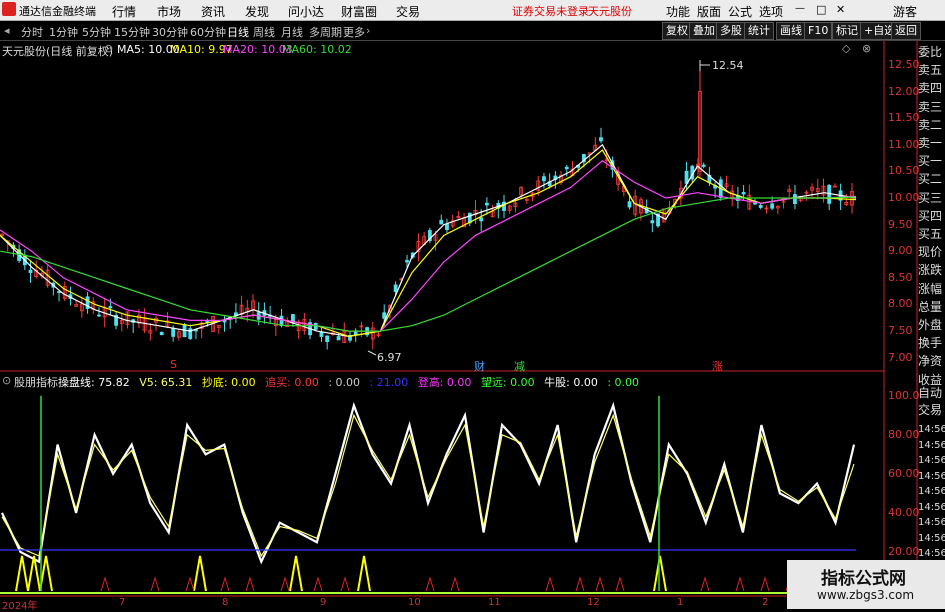 The image size is (945, 612). I want to click on tool-stats: 统计, so click(759, 31).